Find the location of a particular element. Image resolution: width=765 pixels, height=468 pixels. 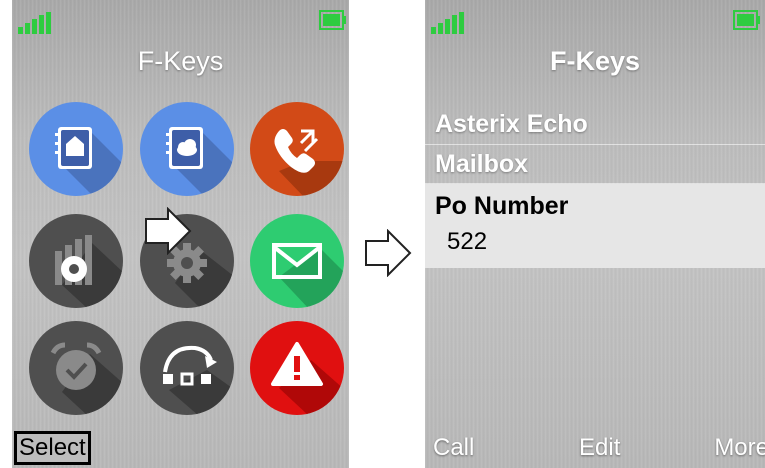

call-transfer-icon is located at coordinates (297, 149).